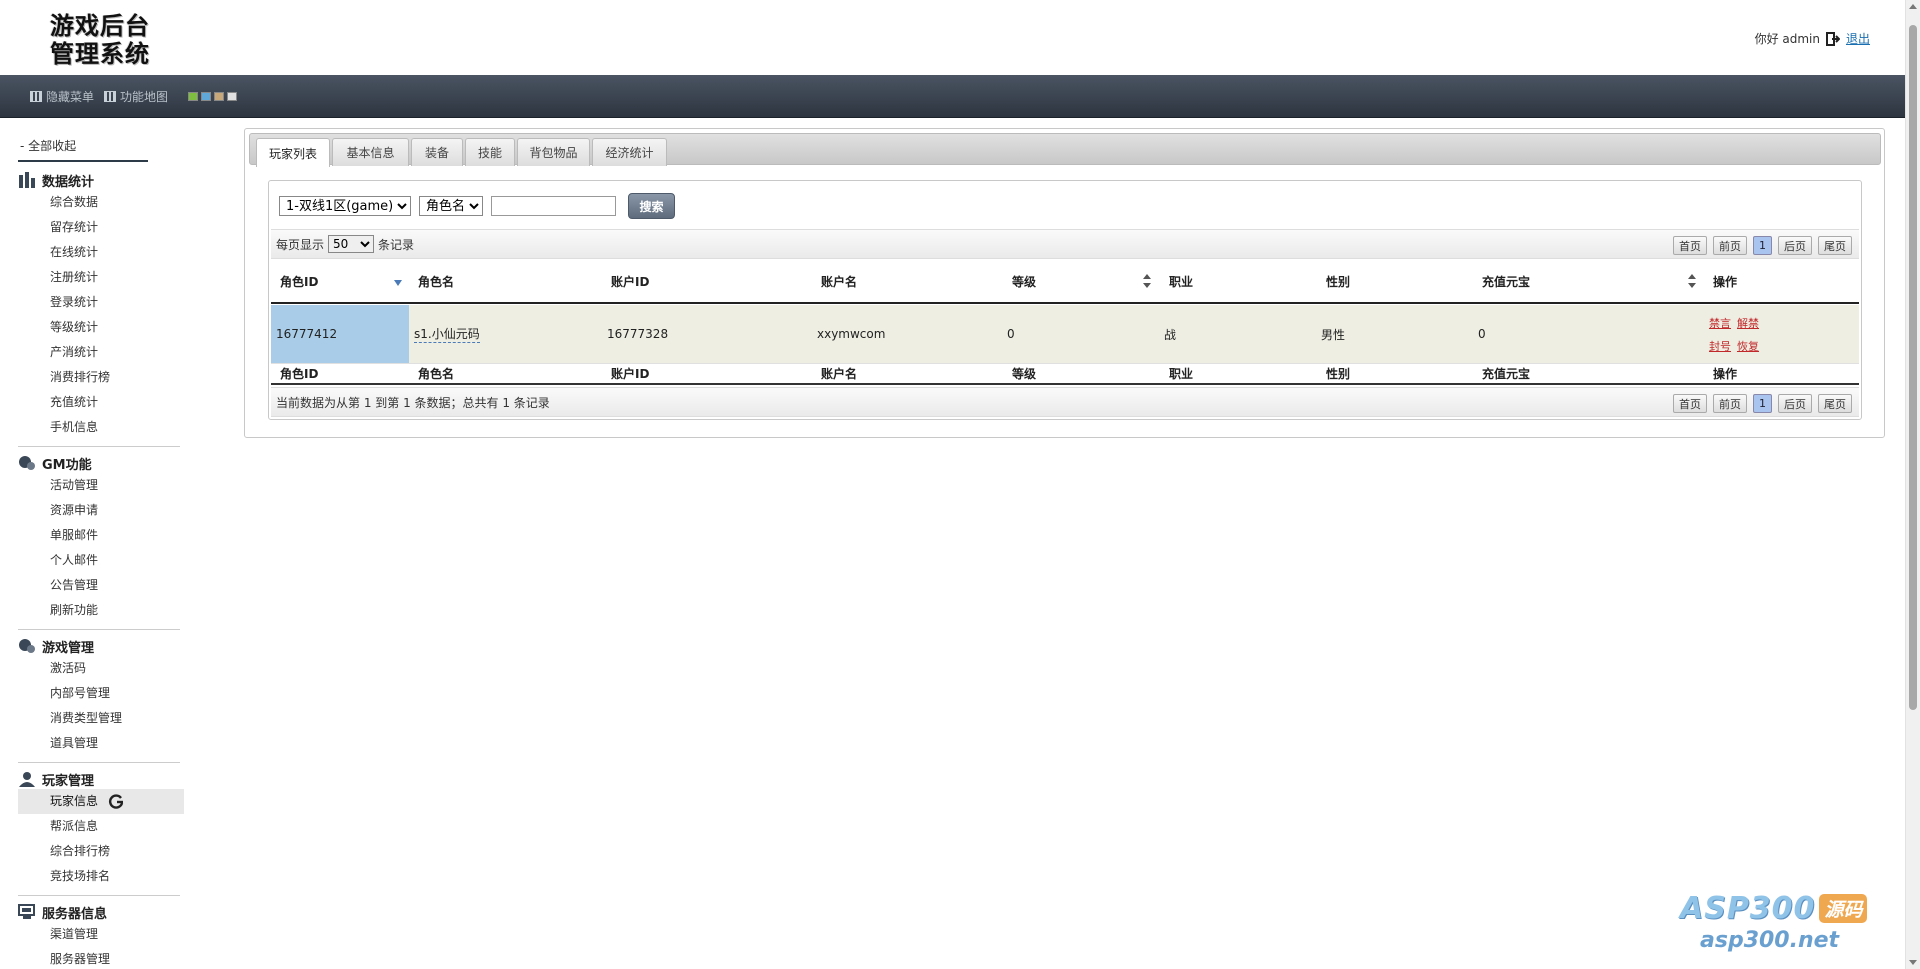 This screenshot has width=1920, height=969. What do you see at coordinates (99, 252) in the screenshot?
I see `sidebar-item: 在线统计` at bounding box center [99, 252].